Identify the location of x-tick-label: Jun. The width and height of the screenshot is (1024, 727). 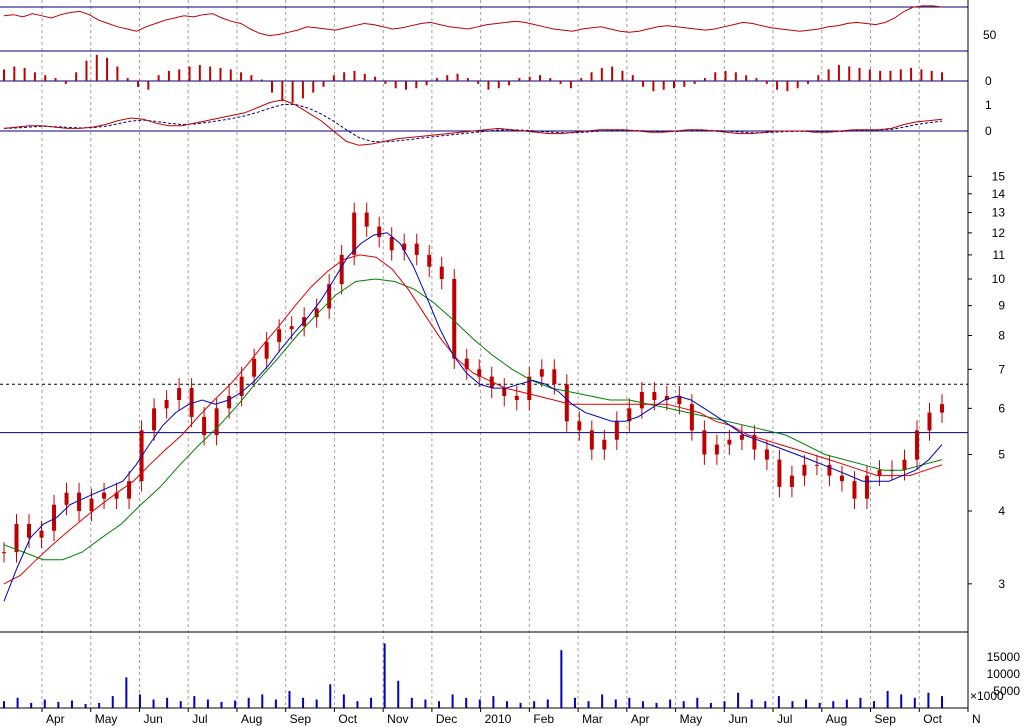
(737, 719).